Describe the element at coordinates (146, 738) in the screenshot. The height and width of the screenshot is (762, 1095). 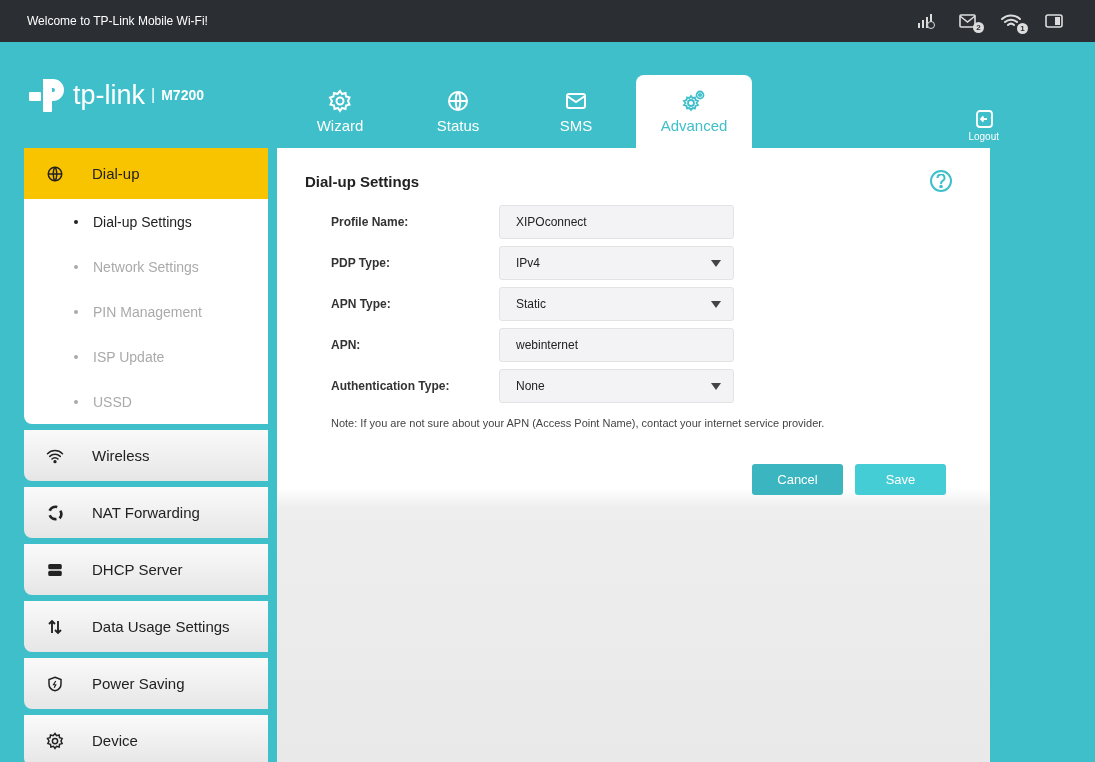
I see `sidebar-item: Device` at that location.